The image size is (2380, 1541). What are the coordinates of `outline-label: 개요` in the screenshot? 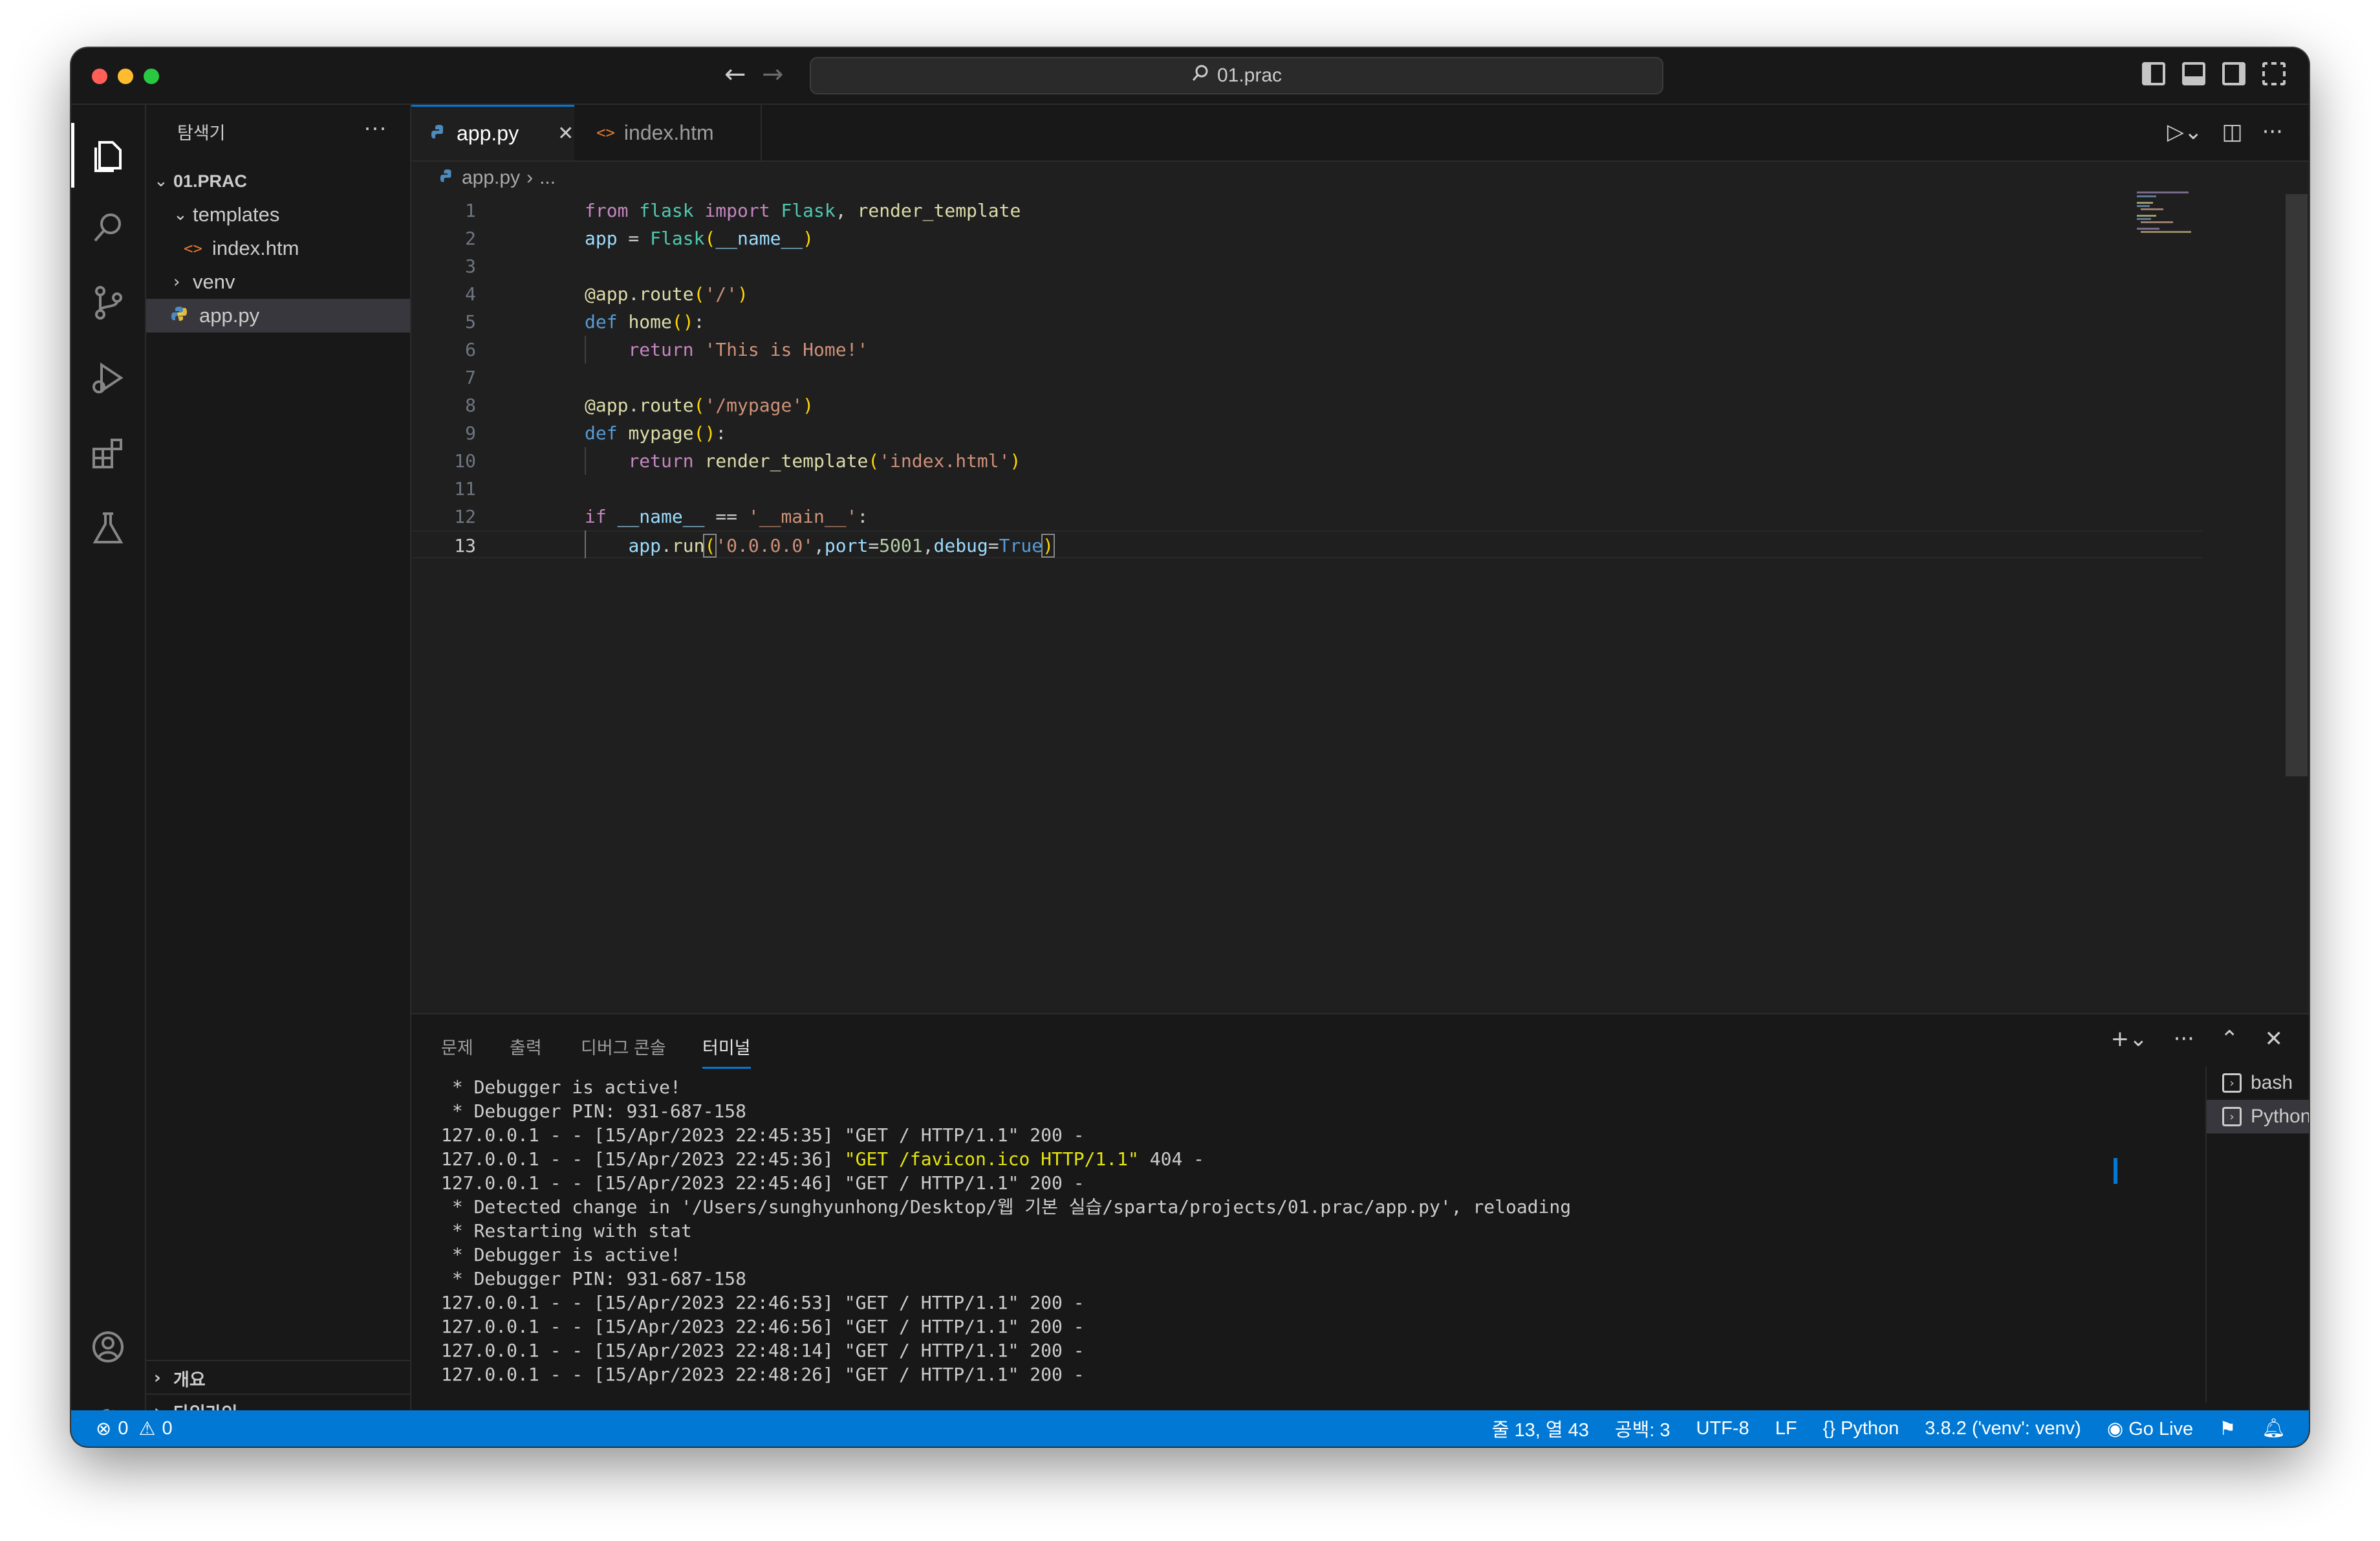 It's located at (189, 1380).